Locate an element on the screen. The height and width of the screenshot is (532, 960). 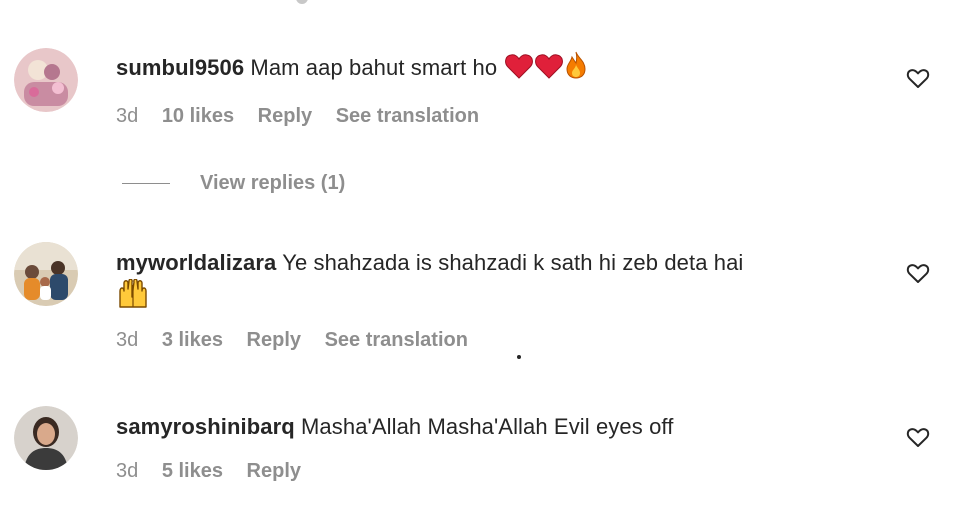
comment-text: Masha'Allah Masha'Allah Evil eyes off is located at coordinates (487, 426).